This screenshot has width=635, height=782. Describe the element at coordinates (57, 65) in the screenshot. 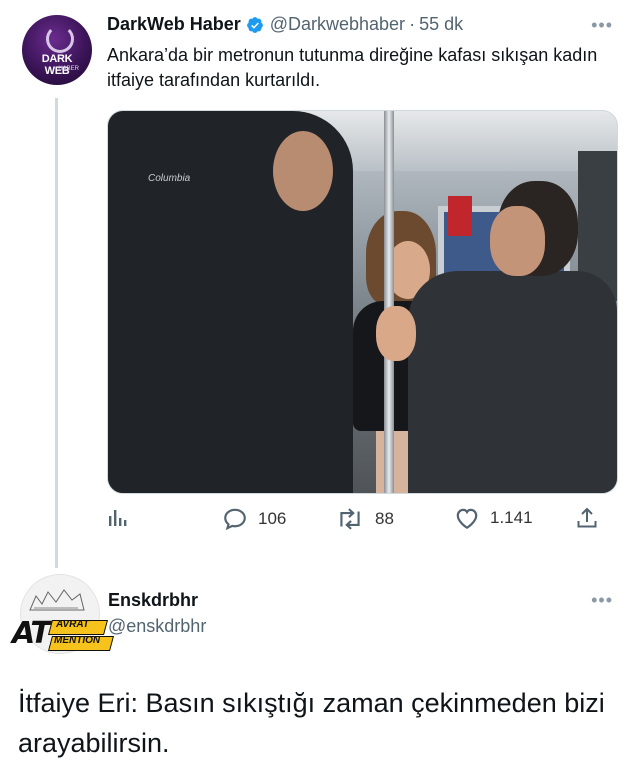

I see `avatar-logo-text: DARK WEB` at that location.